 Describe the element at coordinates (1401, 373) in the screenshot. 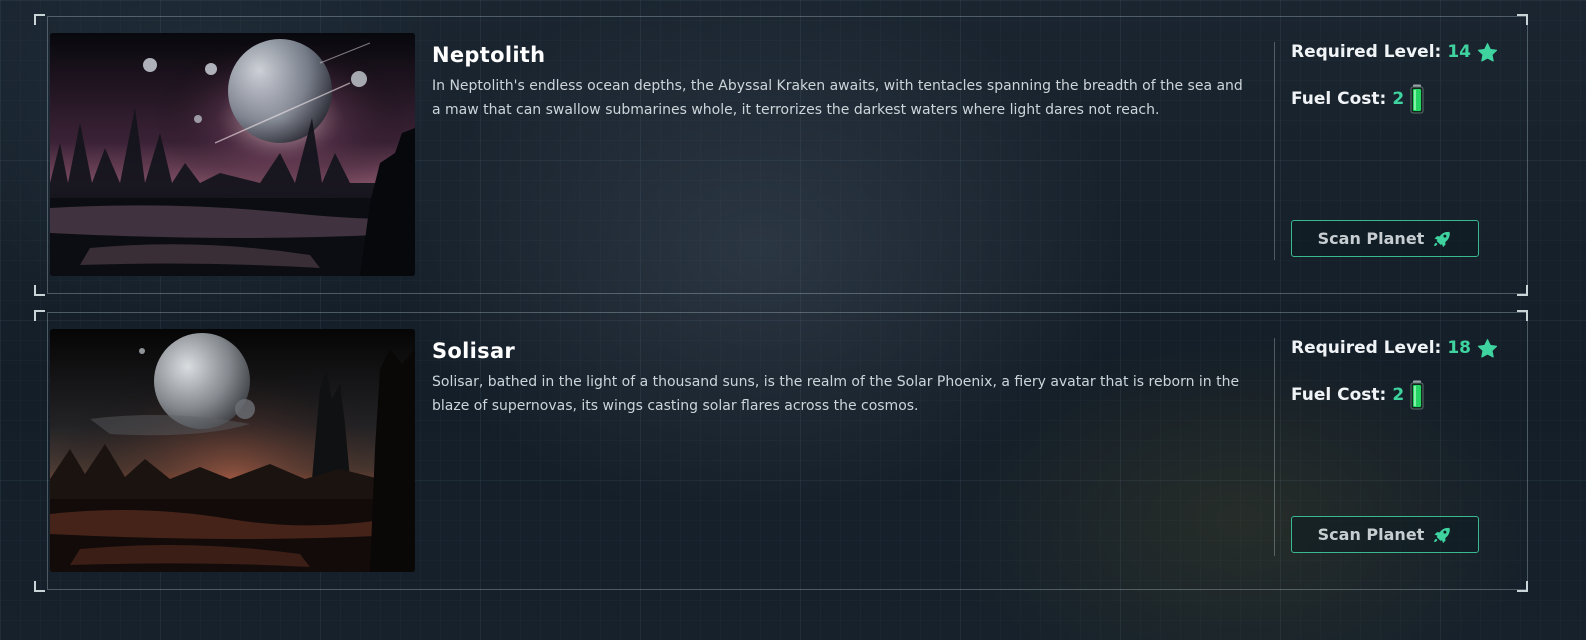

I see `planet-stats: Required Level: 18 Fuel Cost: 2` at that location.